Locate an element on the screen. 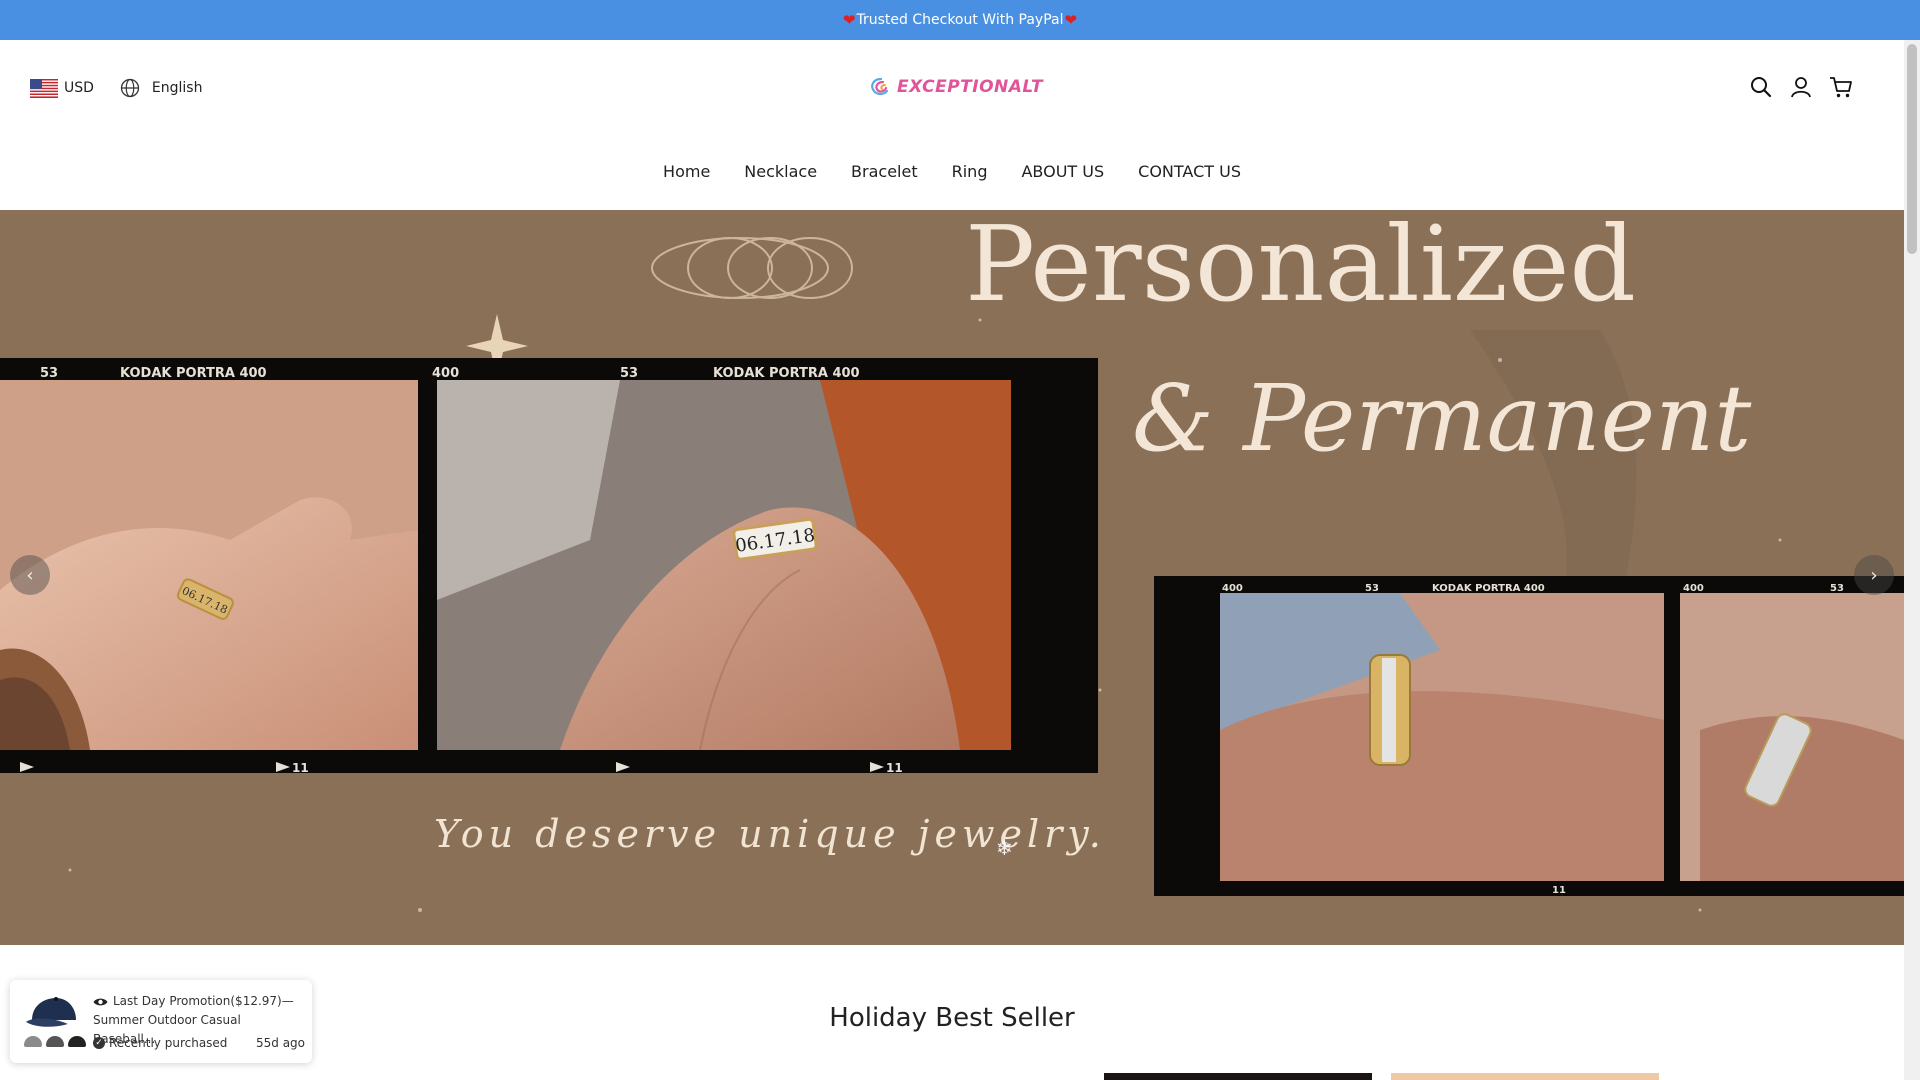  account-icon is located at coordinates (1801, 87).